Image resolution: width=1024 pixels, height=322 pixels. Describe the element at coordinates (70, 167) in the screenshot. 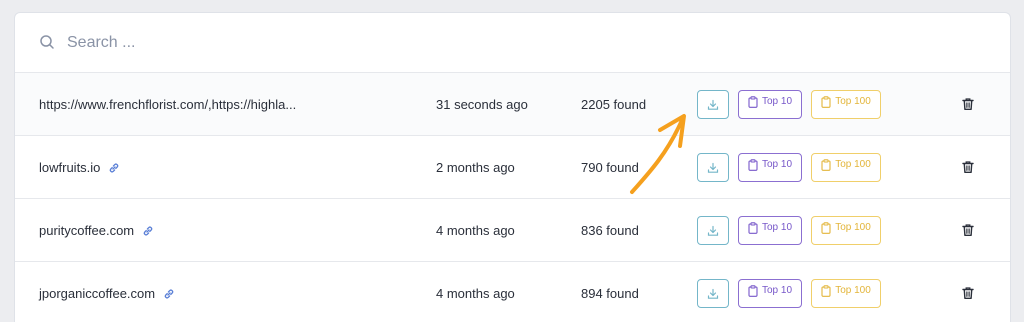

I see `row-url-text: lowfruits.io` at that location.